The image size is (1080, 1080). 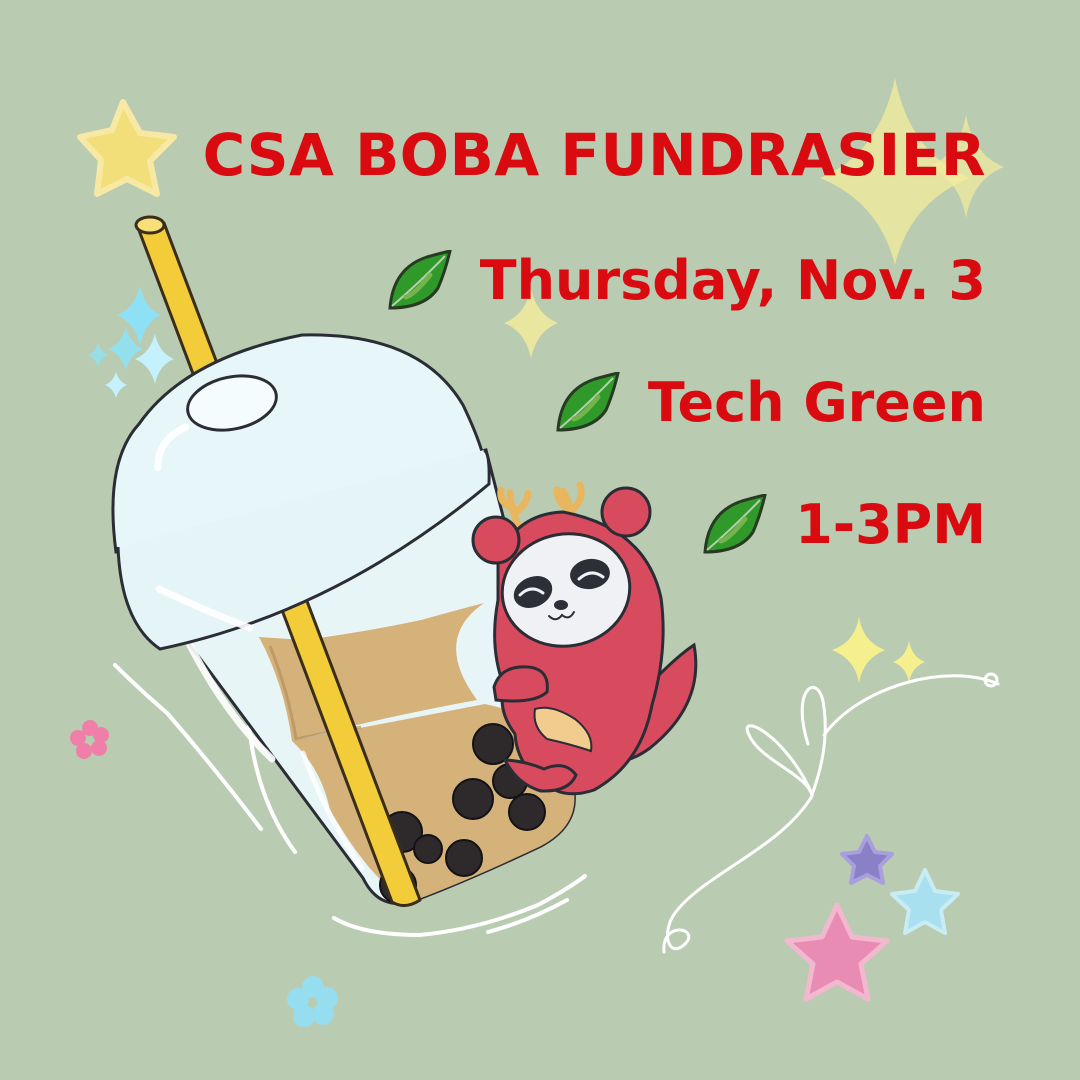 What do you see at coordinates (89, 739) in the screenshot?
I see `pink-flower-left` at bounding box center [89, 739].